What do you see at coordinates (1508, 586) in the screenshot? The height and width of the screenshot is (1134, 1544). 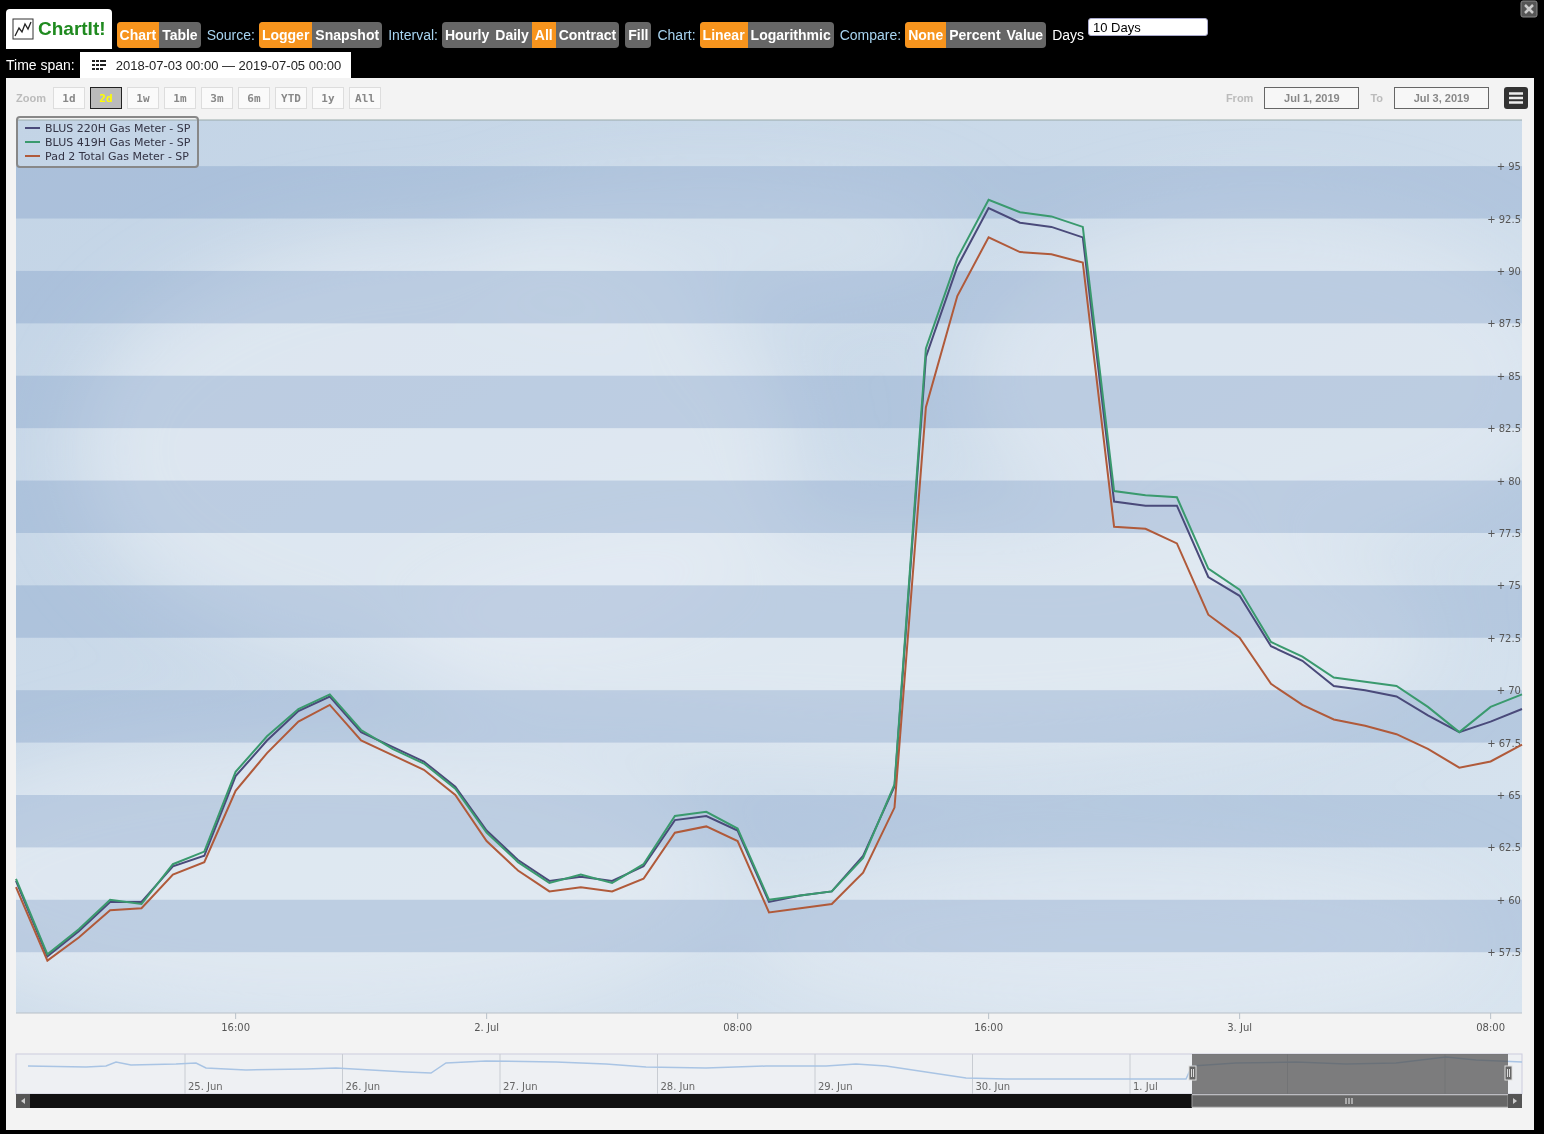 I see `axis-label: + 75` at bounding box center [1508, 586].